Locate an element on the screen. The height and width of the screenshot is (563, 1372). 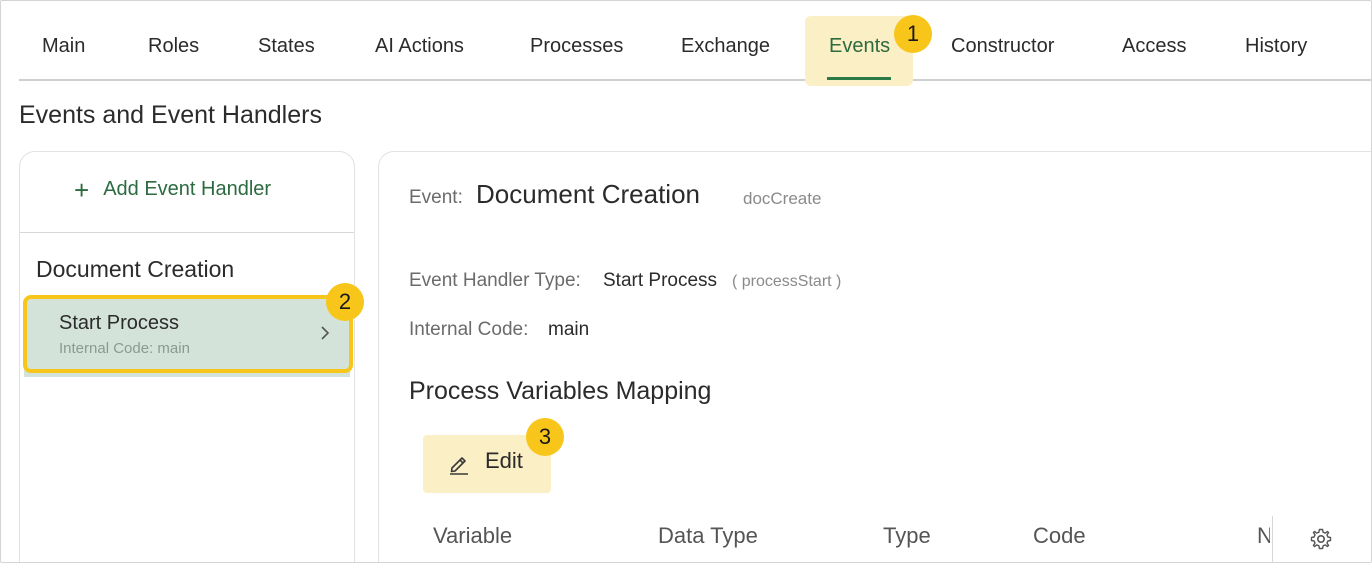
event-group-title: Document Creation is located at coordinates (135, 269).